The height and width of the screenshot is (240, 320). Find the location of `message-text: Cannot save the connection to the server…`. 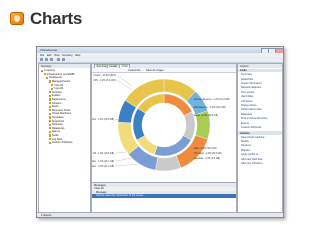

message-text: Cannot save the connection to the server… is located at coordinates (121, 196).